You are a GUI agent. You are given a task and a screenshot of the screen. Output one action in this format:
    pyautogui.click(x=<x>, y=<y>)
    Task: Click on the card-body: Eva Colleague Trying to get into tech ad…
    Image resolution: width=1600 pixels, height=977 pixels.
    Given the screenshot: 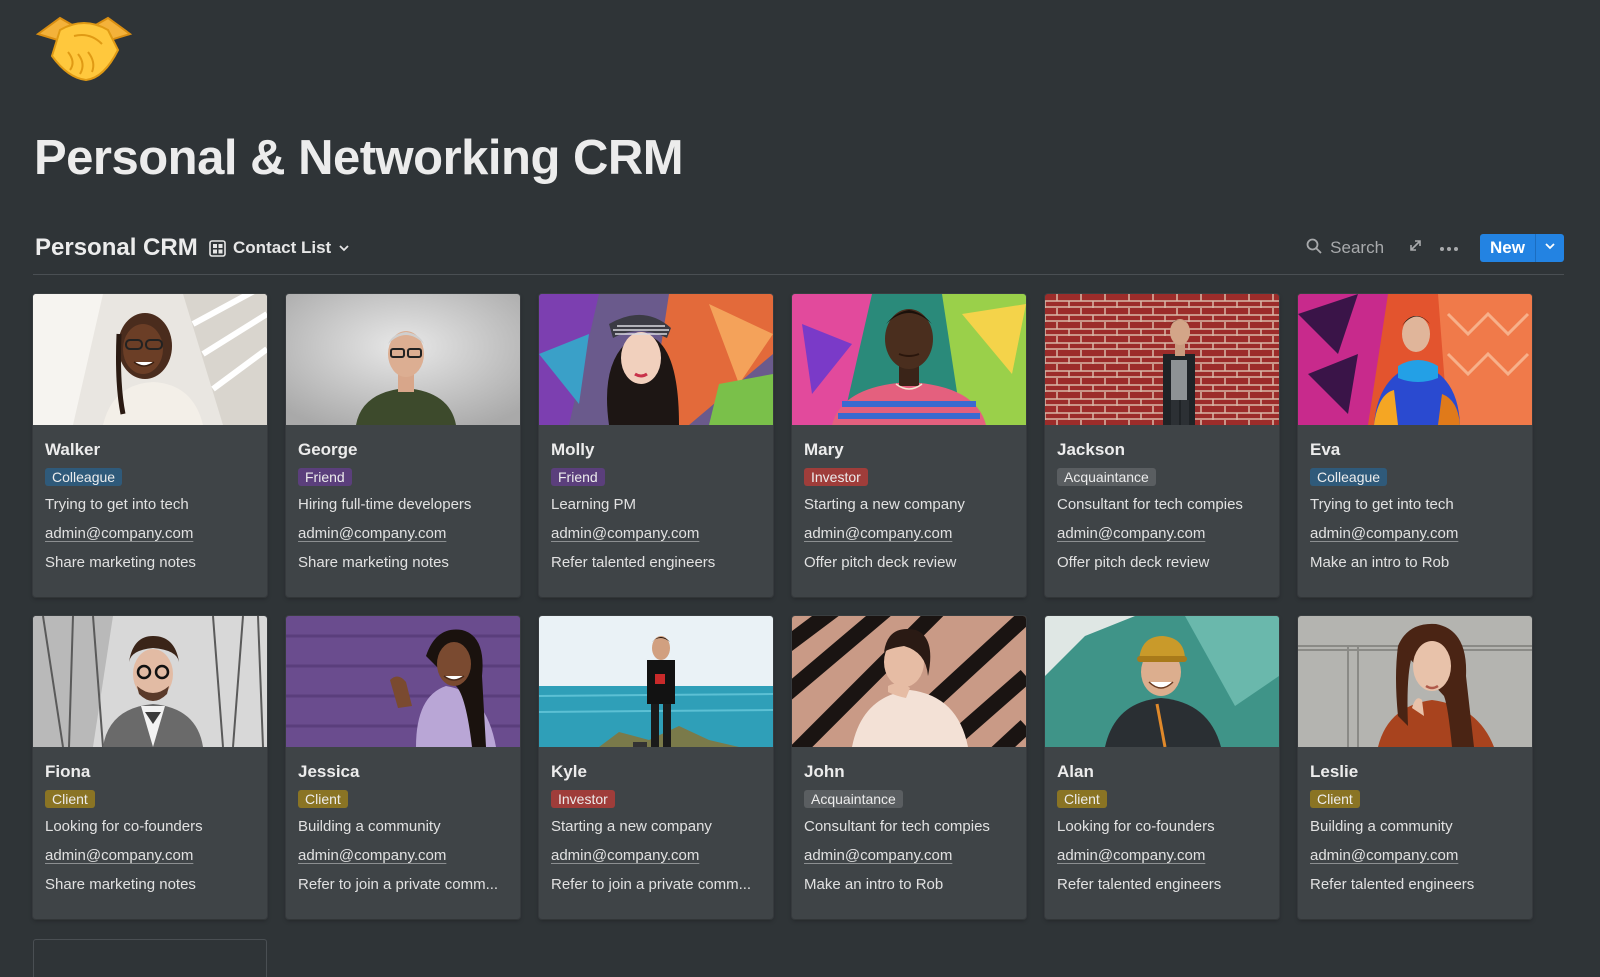 What is the action you would take?
    pyautogui.click(x=1415, y=501)
    